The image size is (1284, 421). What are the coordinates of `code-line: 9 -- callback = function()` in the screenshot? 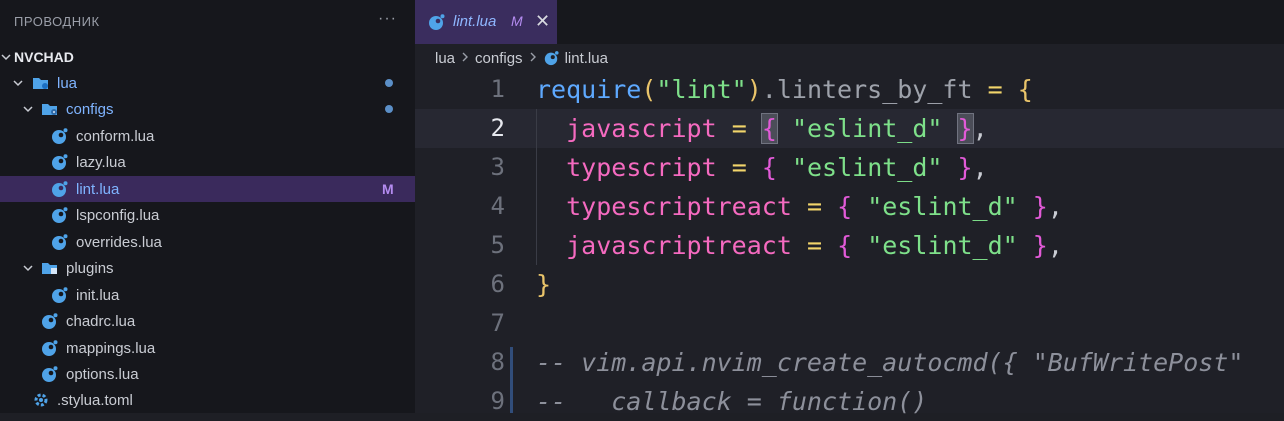 It's located at (849, 401).